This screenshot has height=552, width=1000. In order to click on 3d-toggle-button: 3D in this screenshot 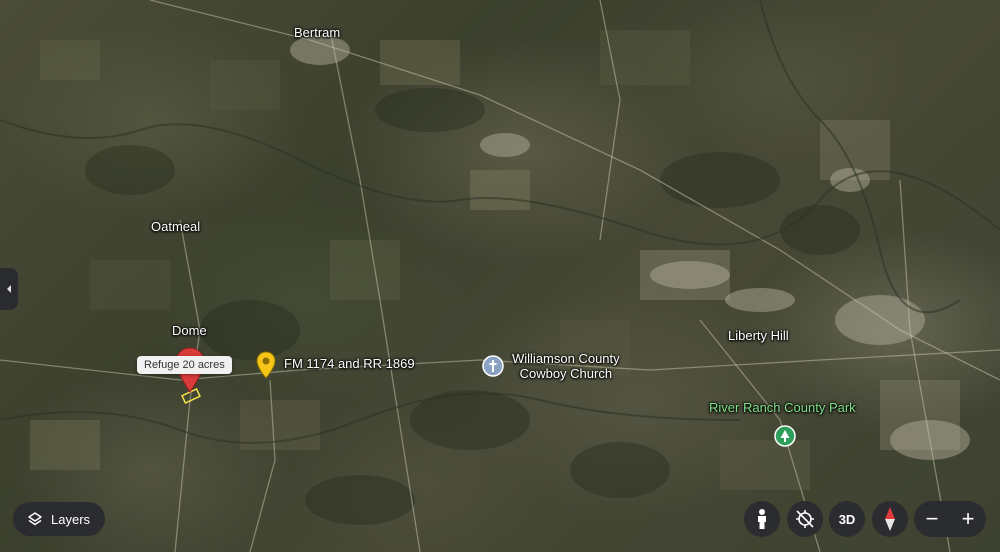, I will do `click(847, 519)`.